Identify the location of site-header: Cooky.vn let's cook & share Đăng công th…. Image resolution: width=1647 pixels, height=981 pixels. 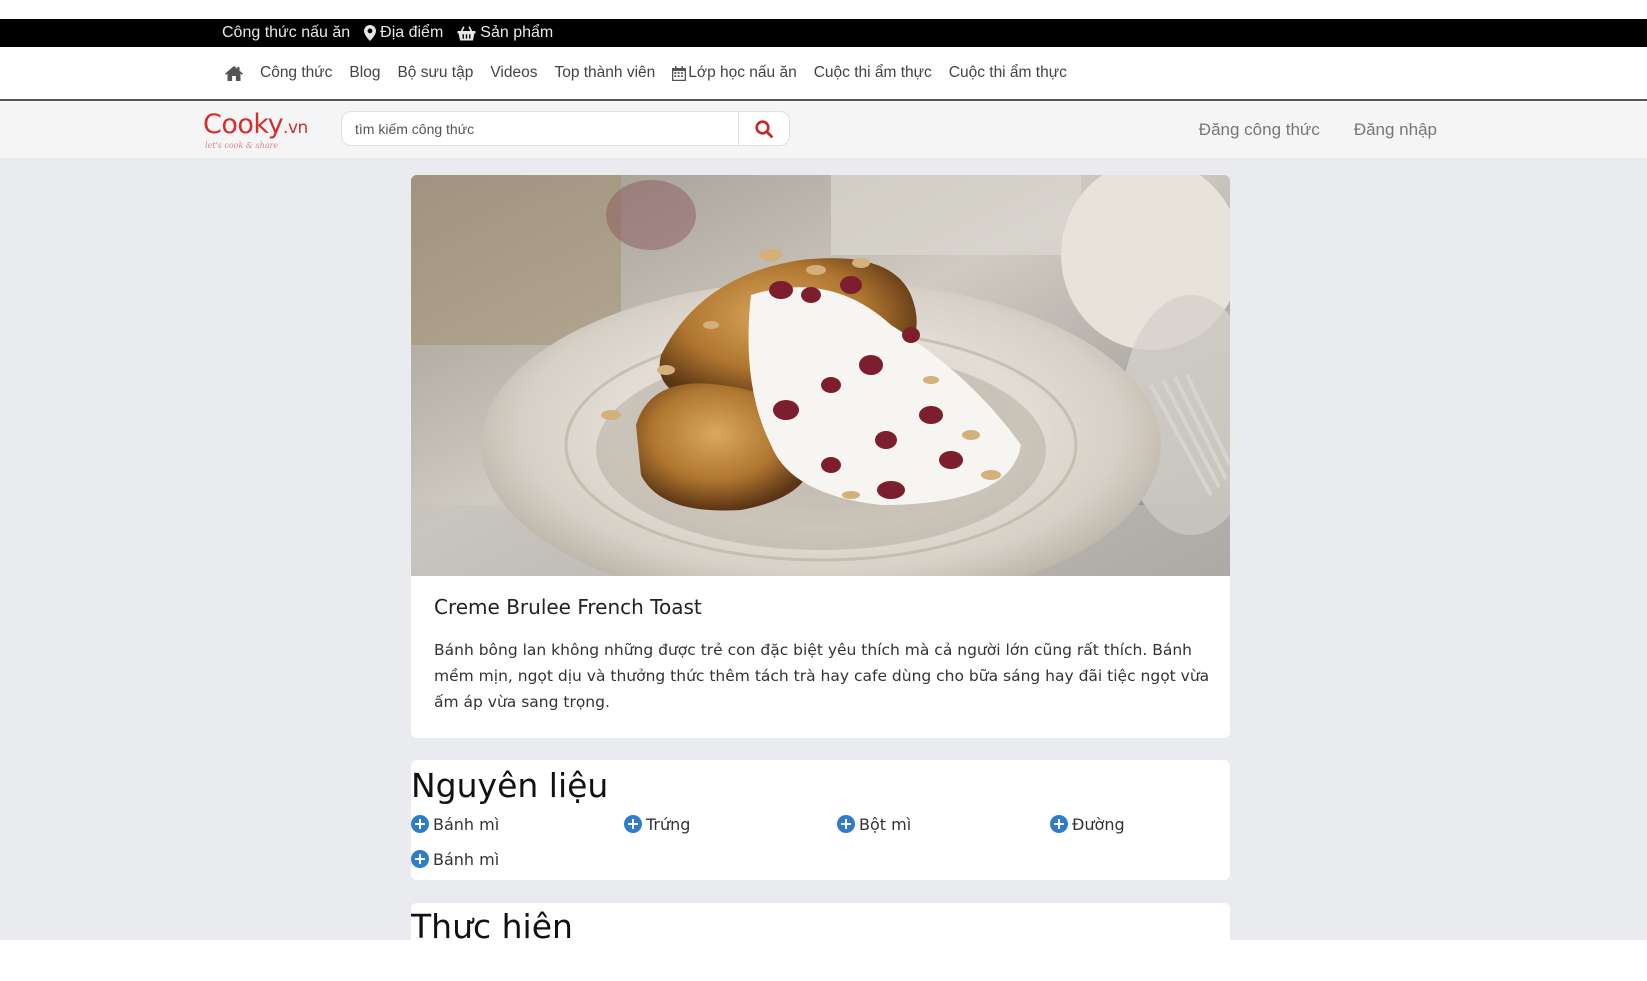
(823, 129).